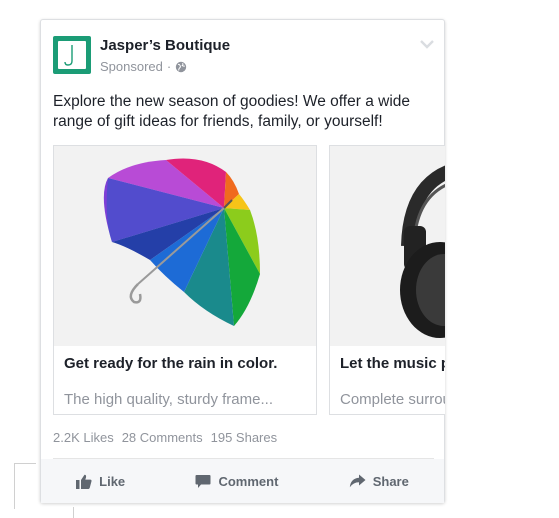  I want to click on guide-line-vertical, so click(14, 486).